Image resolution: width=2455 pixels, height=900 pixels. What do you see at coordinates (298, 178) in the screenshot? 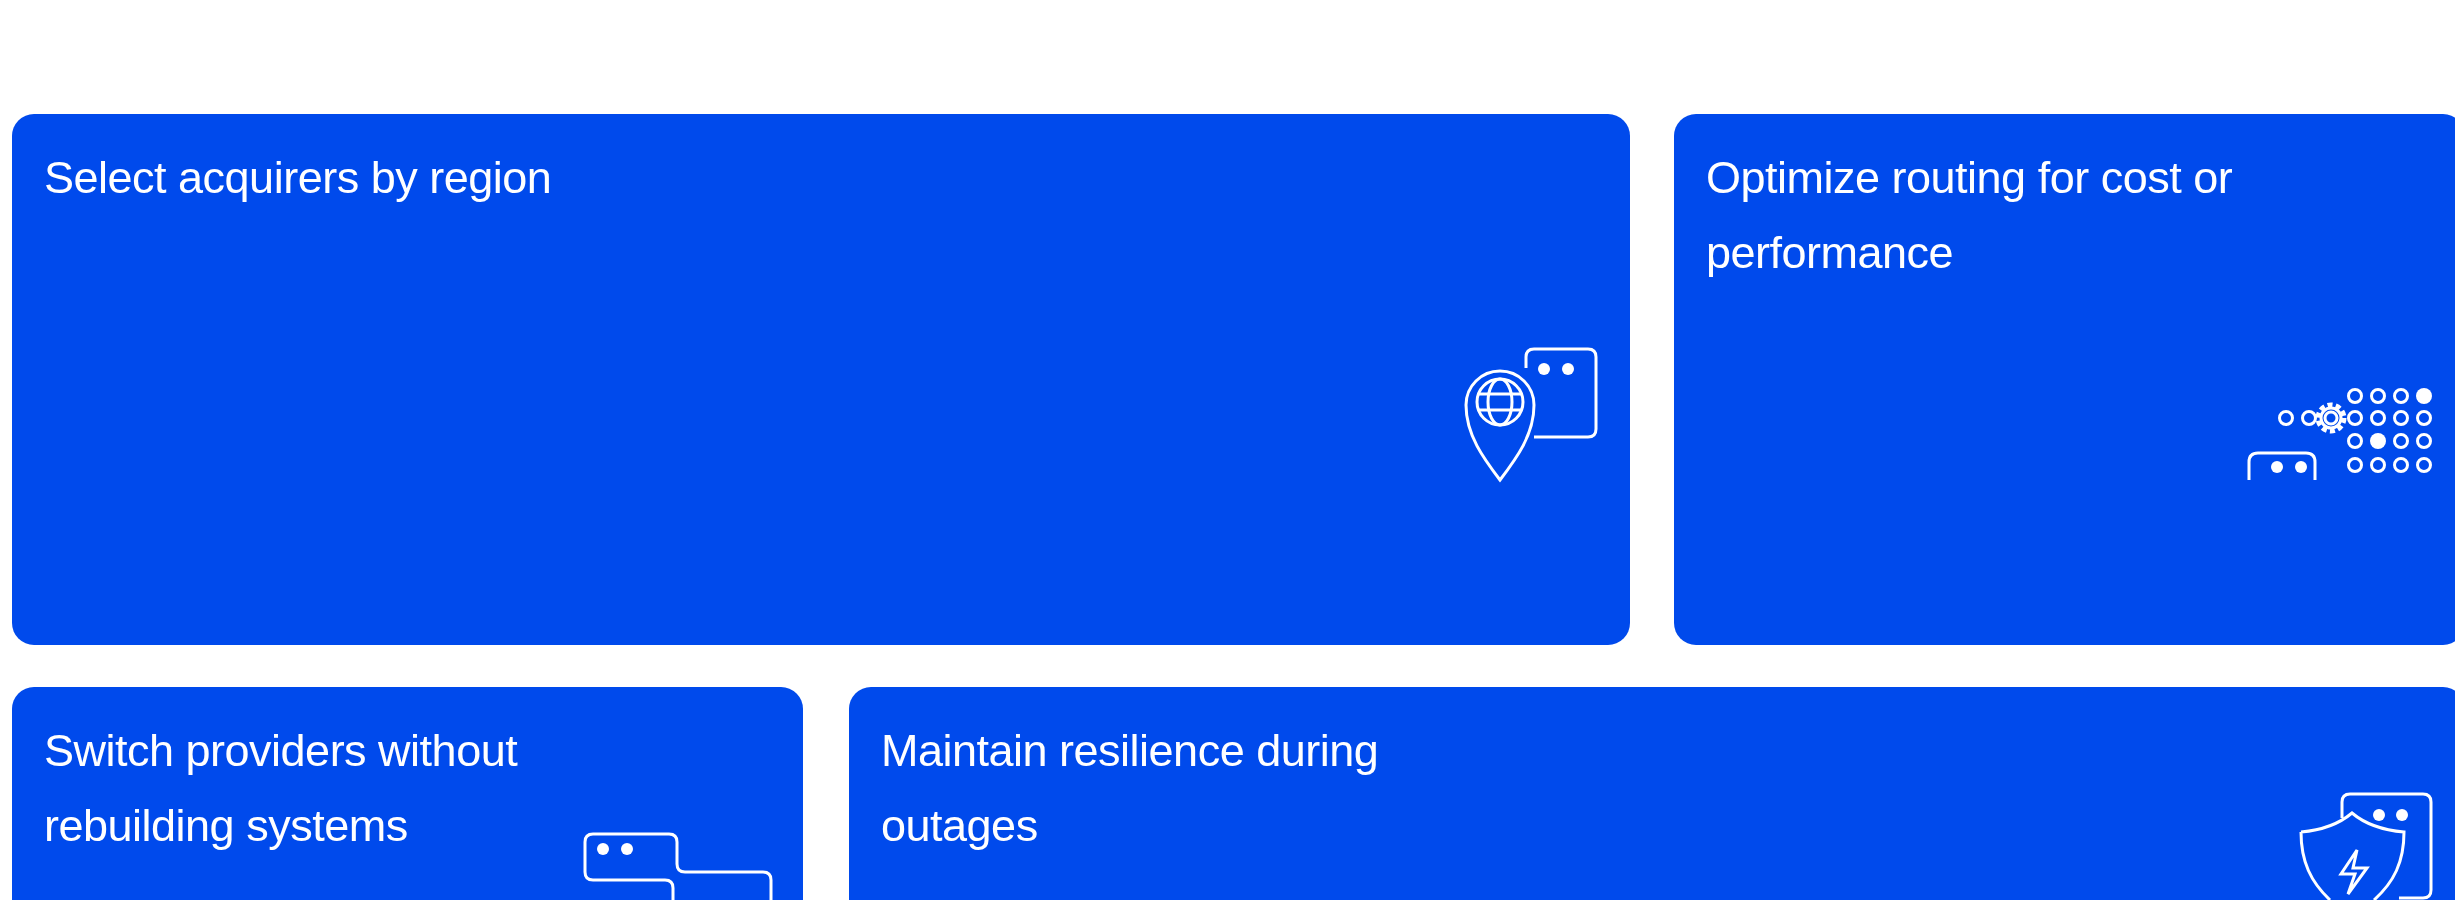
I see `card-title: Select acquirers by region` at bounding box center [298, 178].